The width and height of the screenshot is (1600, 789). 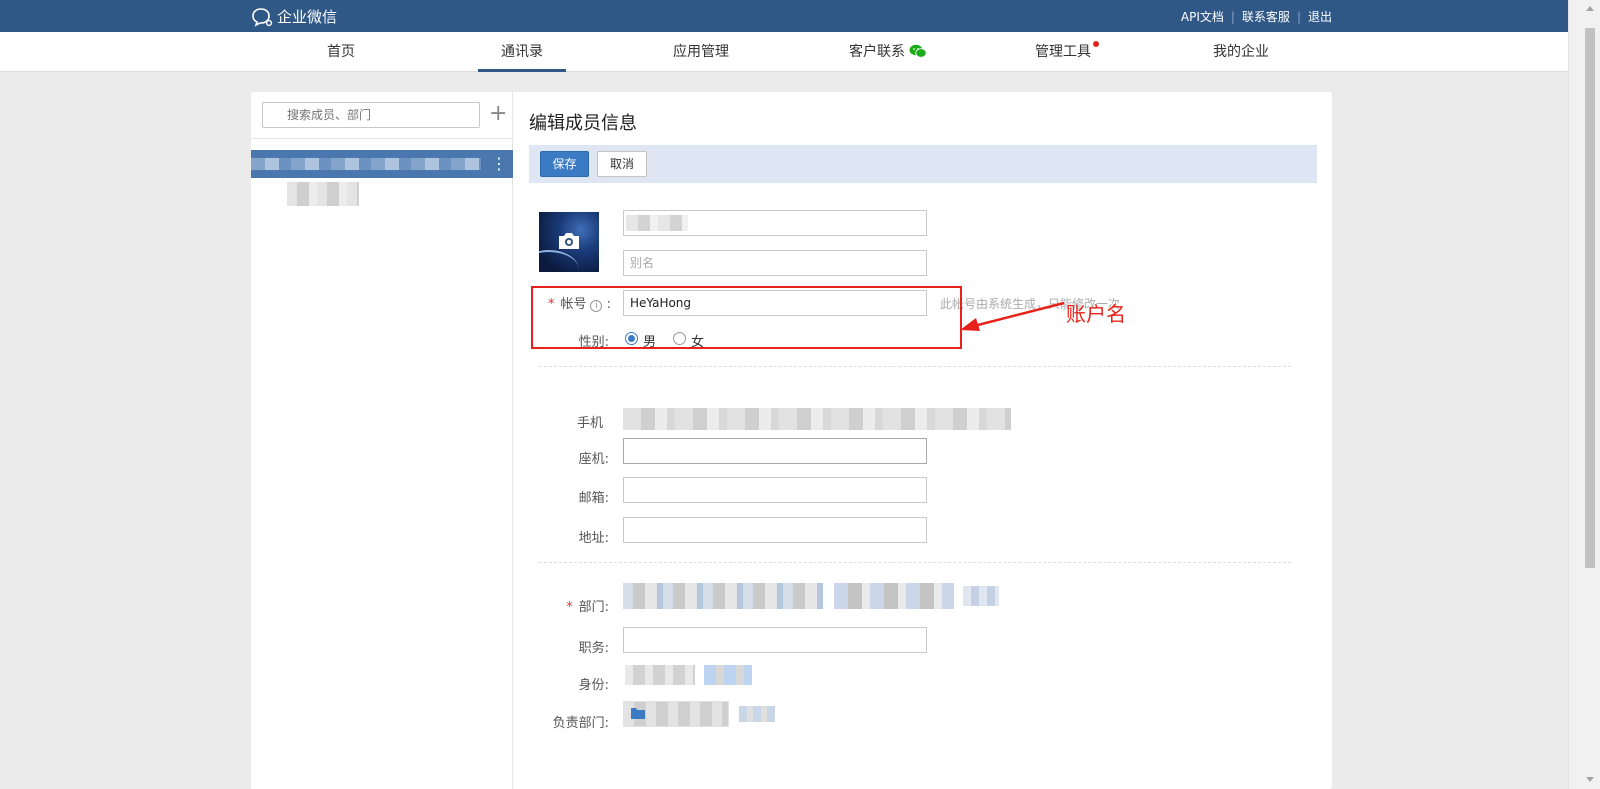 I want to click on page-scrollbar, so click(x=1584, y=394).